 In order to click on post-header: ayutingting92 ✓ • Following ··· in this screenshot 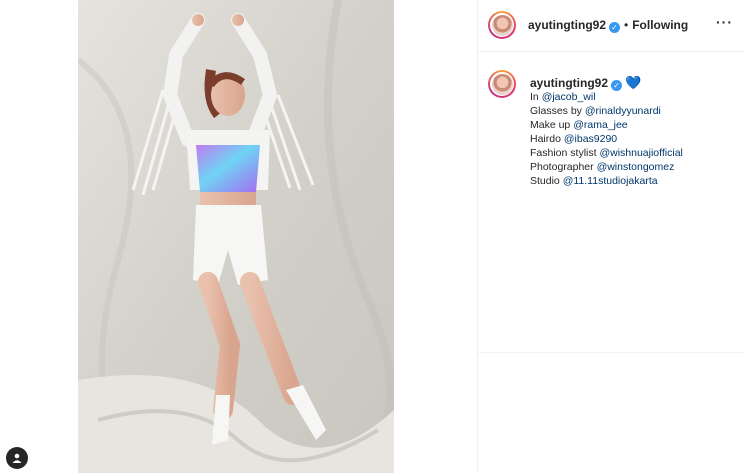, I will do `click(611, 25)`.